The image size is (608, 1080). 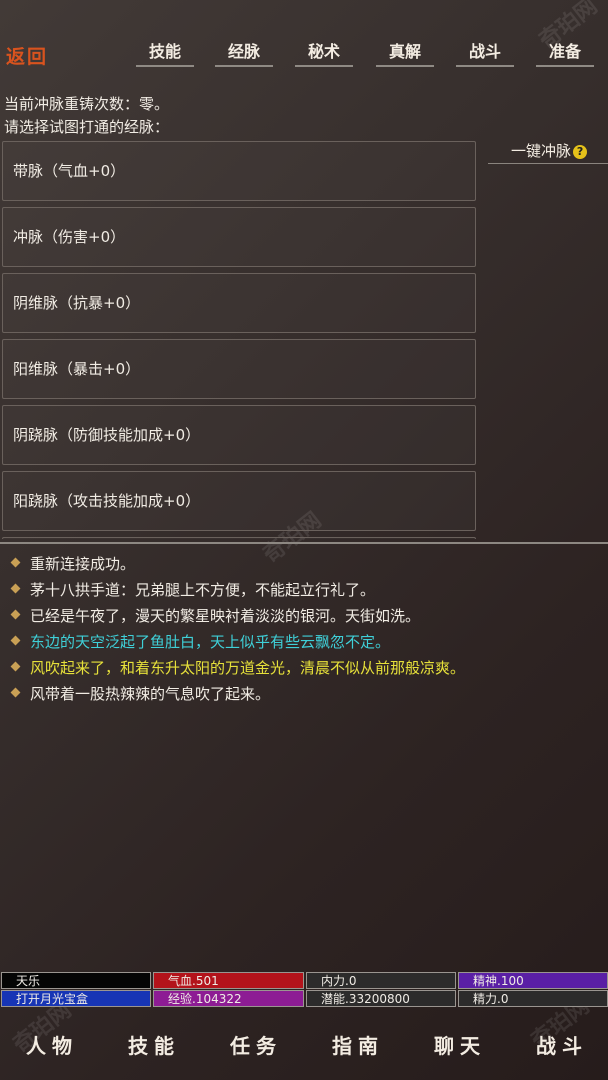 I want to click on message-line: 风吹起来了，和着东升太阳的万道金光，清晨不似从前那般凉爽。, so click(x=238, y=668).